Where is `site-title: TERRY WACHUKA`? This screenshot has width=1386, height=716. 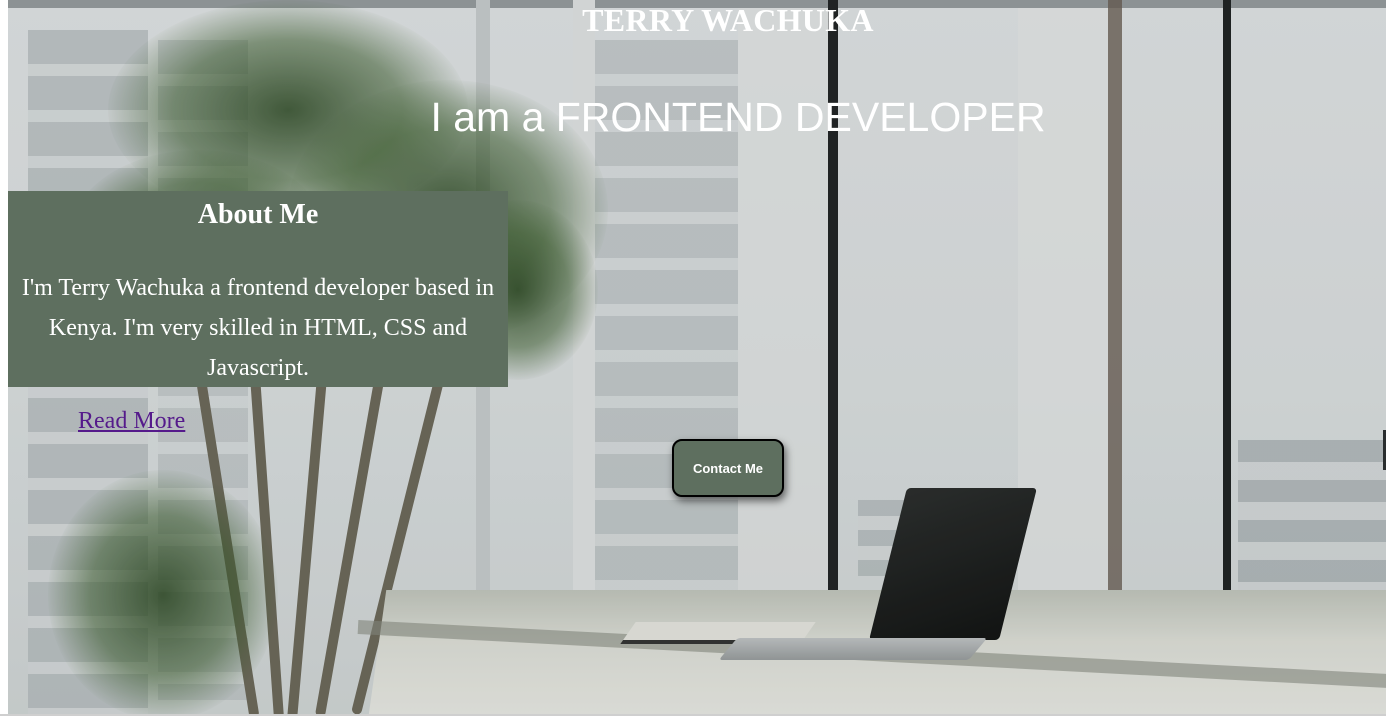 site-title: TERRY WACHUKA is located at coordinates (728, 20).